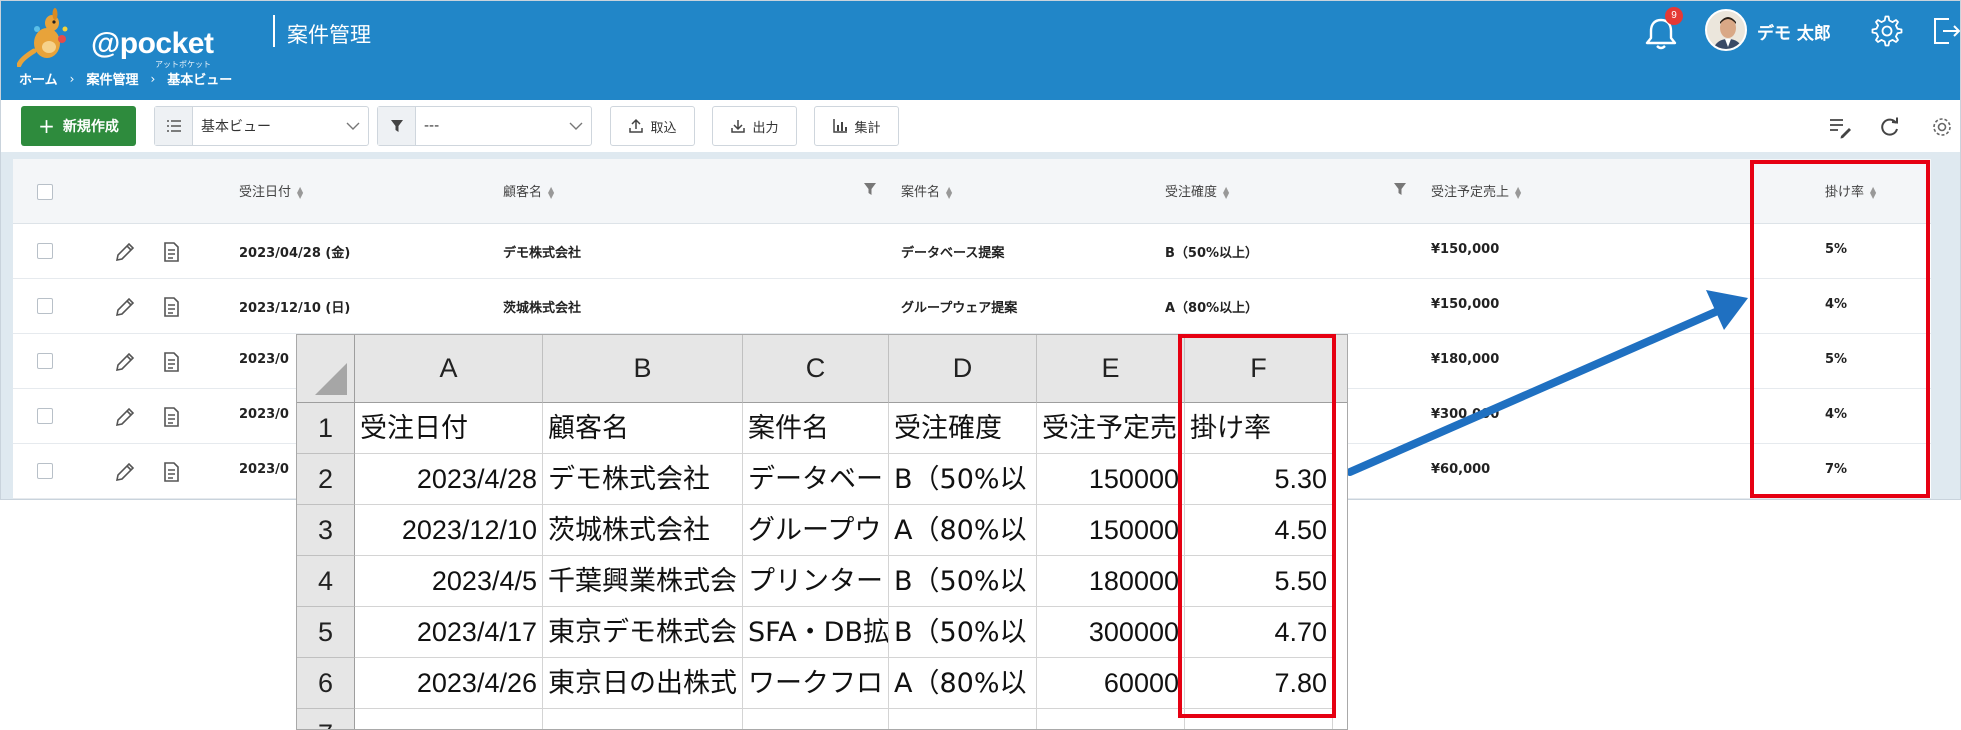  Describe the element at coordinates (1197, 190) in the screenshot. I see `column-header-probability: 受注確度 ▲ ▼` at that location.